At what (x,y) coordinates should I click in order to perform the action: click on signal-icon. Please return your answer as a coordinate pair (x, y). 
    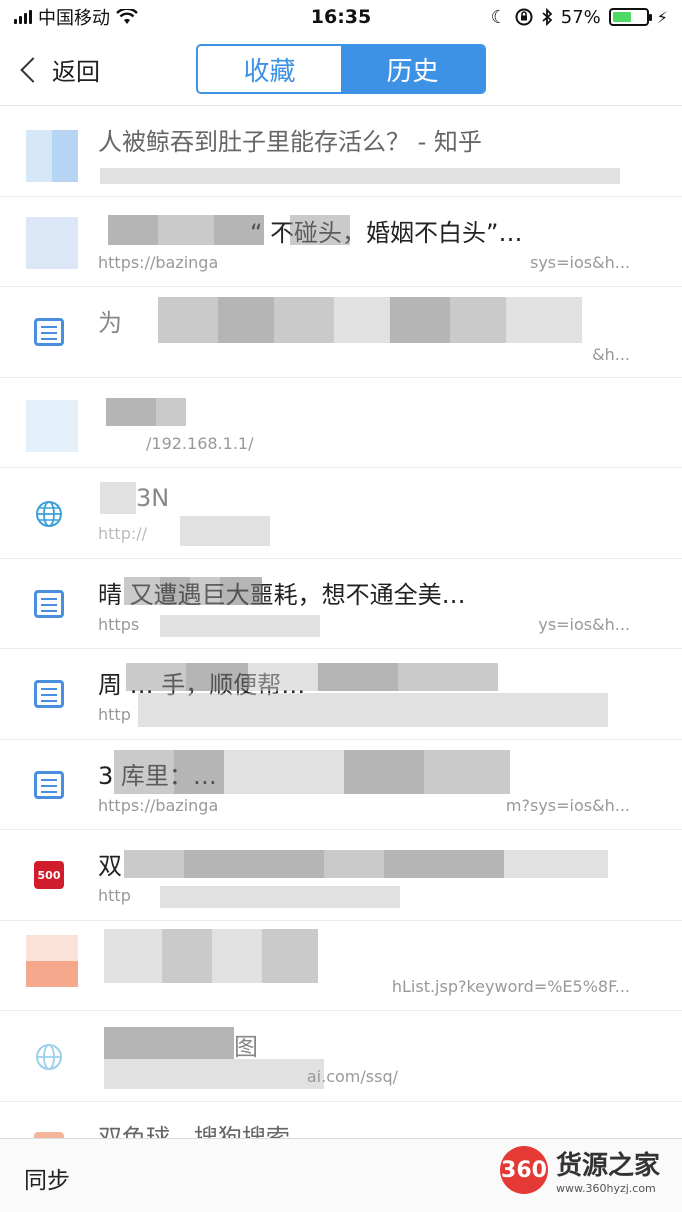
    Looking at the image, I should click on (23, 17).